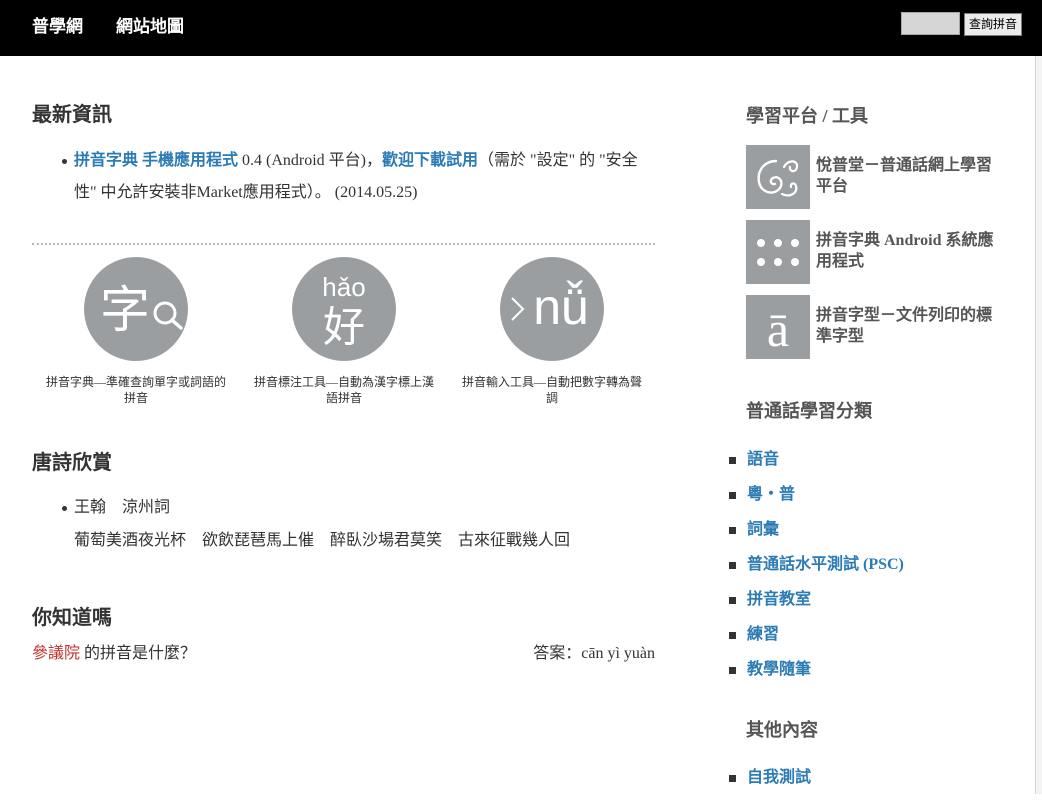  I want to click on category-link-vocabulary: 詞彙, so click(763, 529).